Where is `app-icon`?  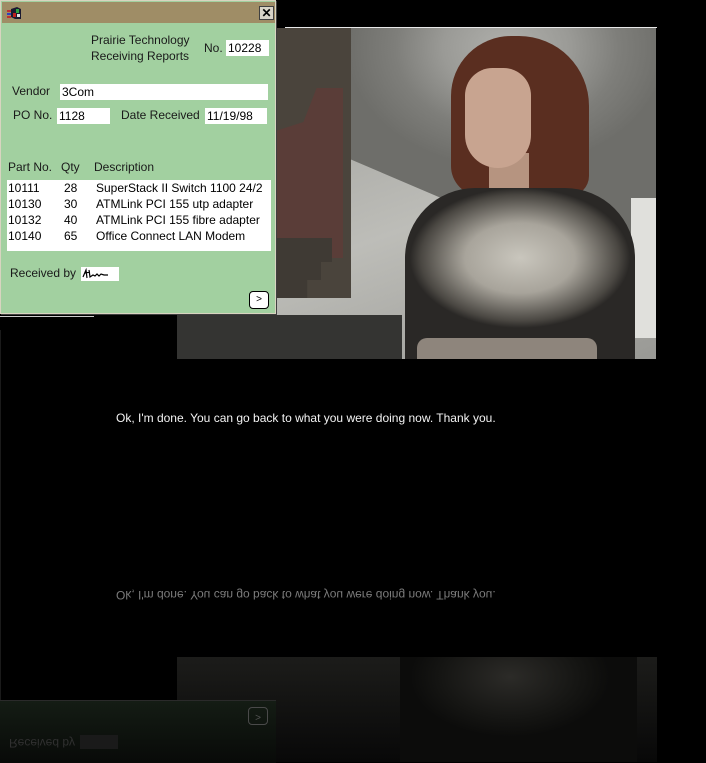 app-icon is located at coordinates (14, 13).